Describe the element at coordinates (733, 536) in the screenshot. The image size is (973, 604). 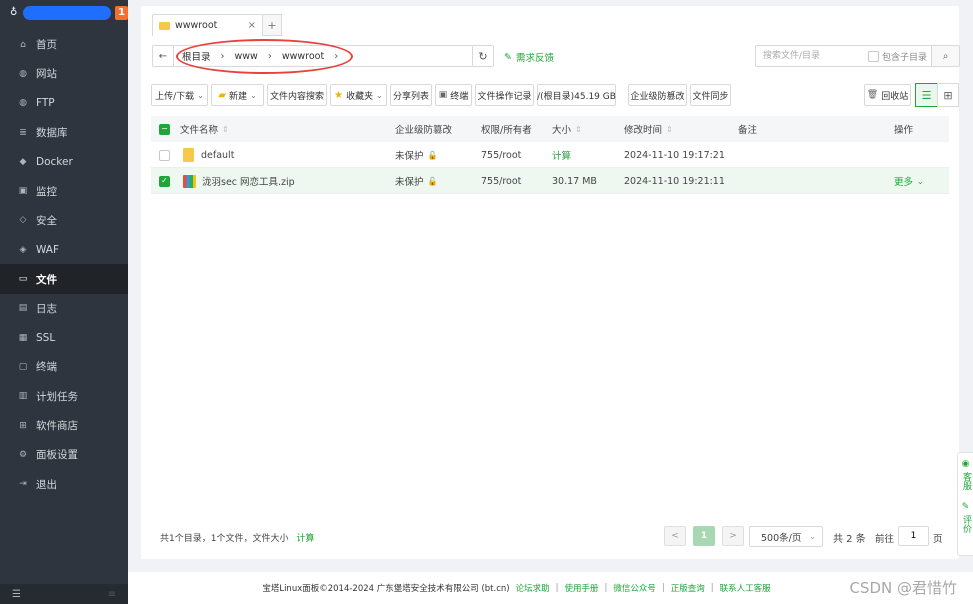
I see `next-page-button: >` at that location.